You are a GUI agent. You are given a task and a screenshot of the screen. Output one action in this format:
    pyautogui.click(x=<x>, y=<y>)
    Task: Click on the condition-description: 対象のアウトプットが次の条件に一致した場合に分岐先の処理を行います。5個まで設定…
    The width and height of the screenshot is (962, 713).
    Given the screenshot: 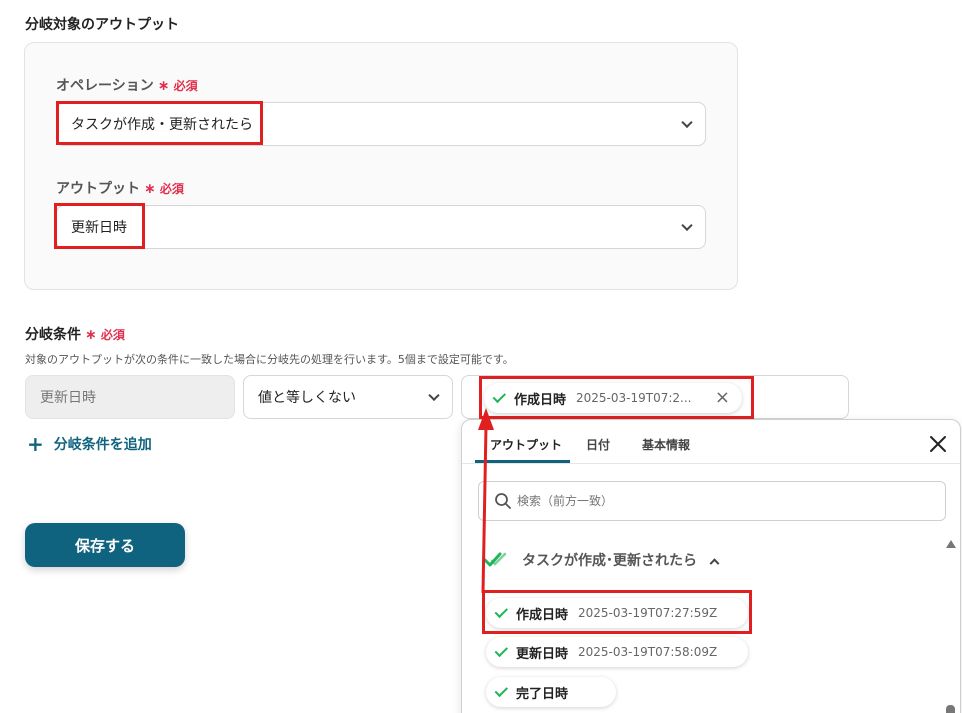 What is the action you would take?
    pyautogui.click(x=269, y=359)
    